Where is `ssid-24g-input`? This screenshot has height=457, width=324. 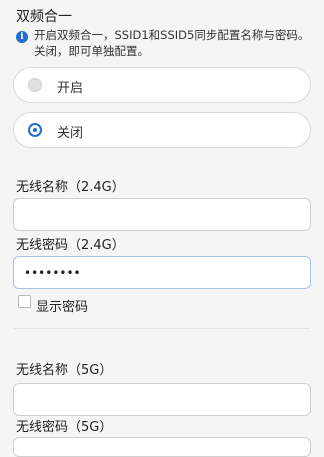 ssid-24g-input is located at coordinates (162, 214).